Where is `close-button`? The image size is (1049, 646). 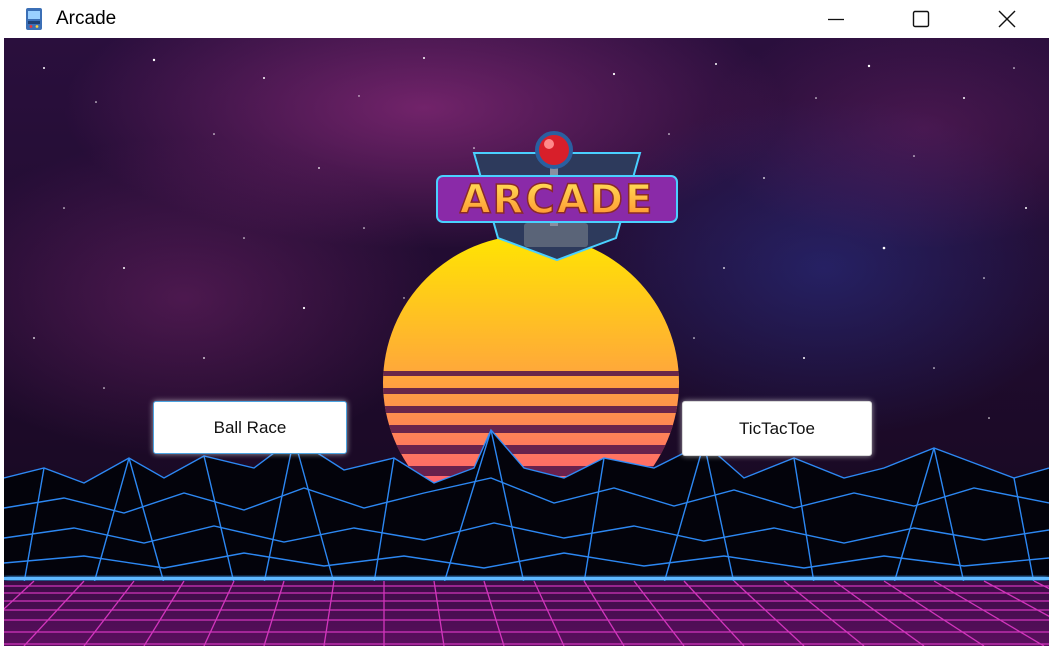 close-button is located at coordinates (1007, 19).